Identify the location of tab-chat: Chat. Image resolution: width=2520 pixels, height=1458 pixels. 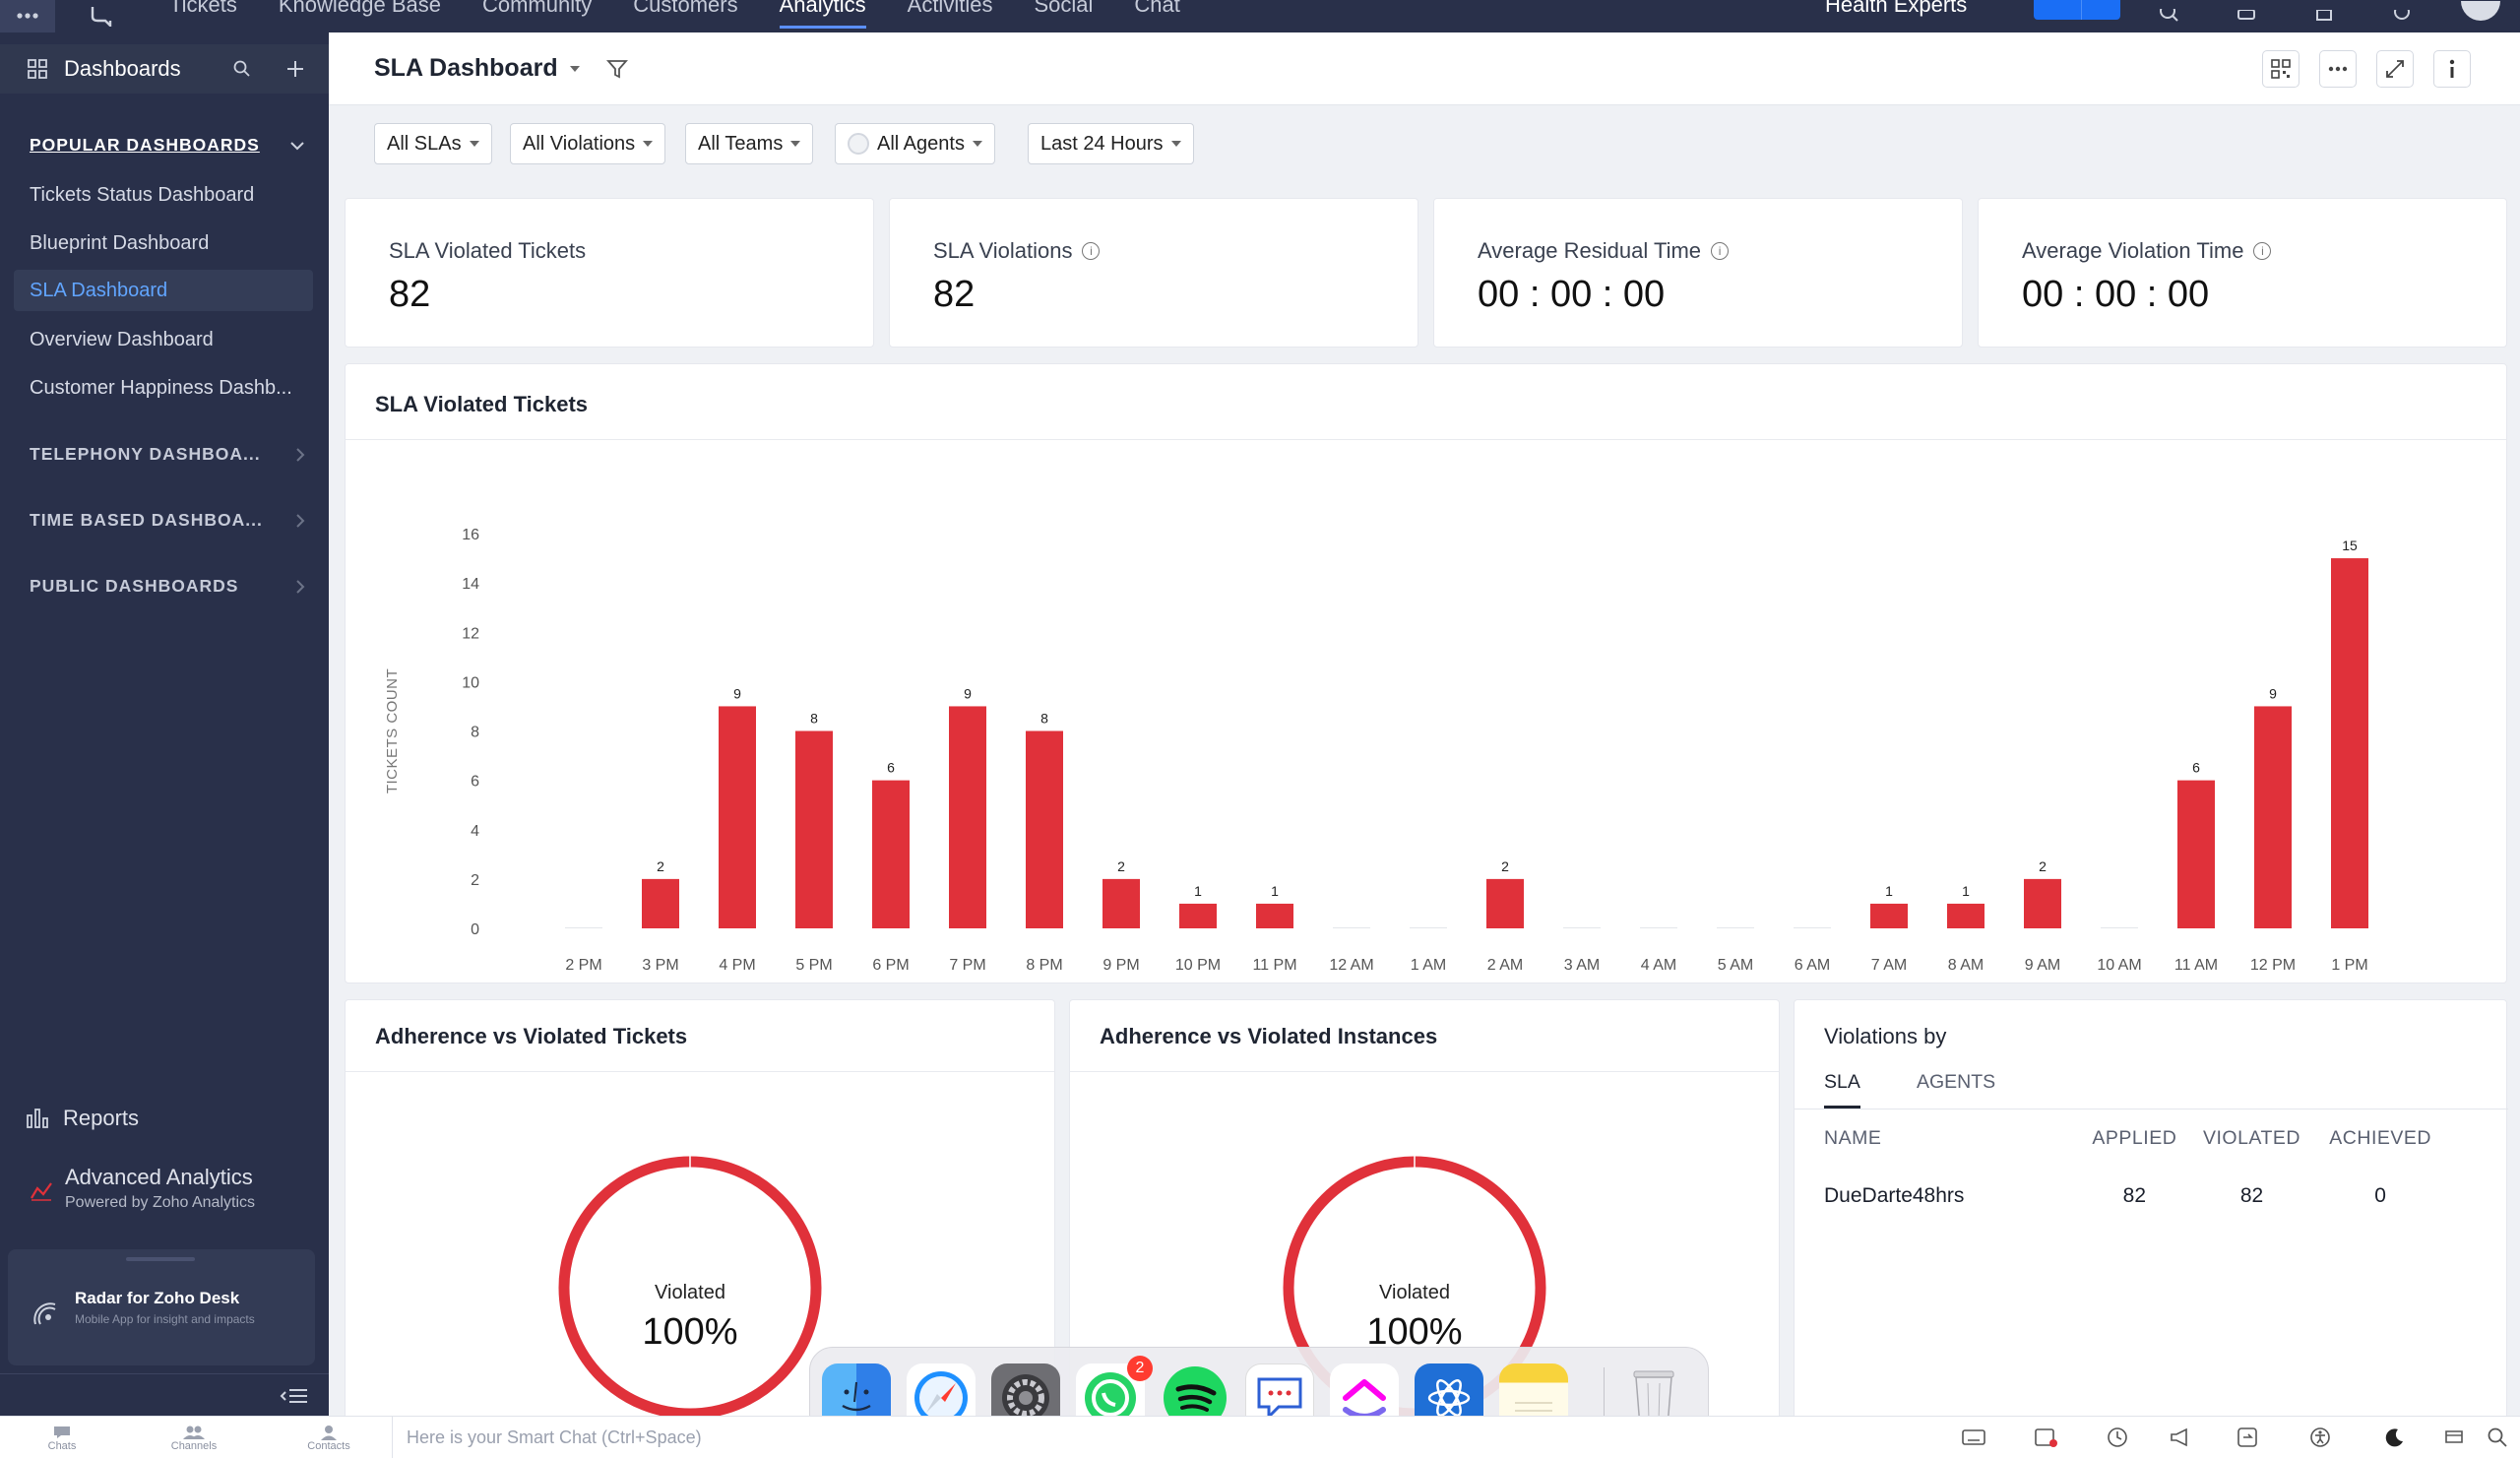
(1156, 9).